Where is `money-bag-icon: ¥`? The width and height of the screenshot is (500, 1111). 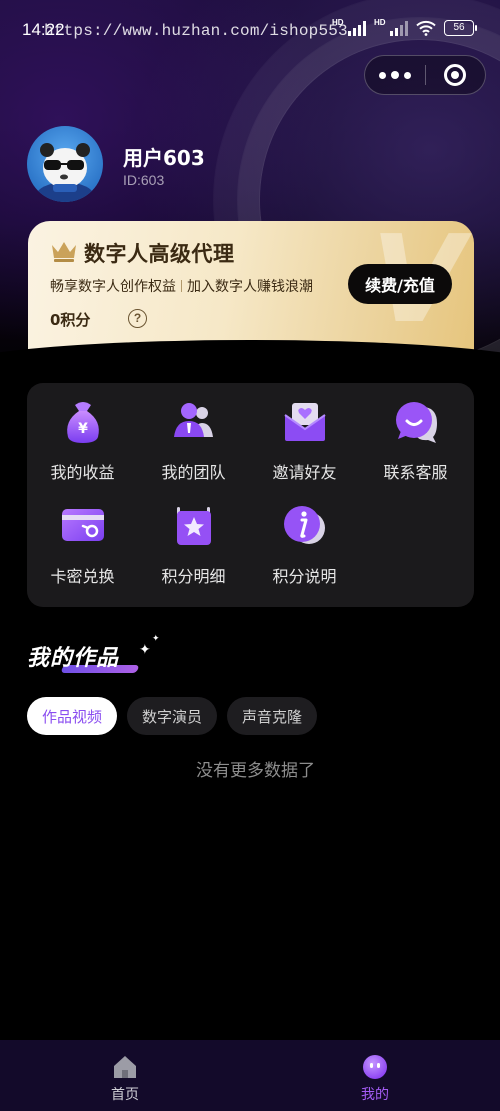 money-bag-icon: ¥ is located at coordinates (83, 422).